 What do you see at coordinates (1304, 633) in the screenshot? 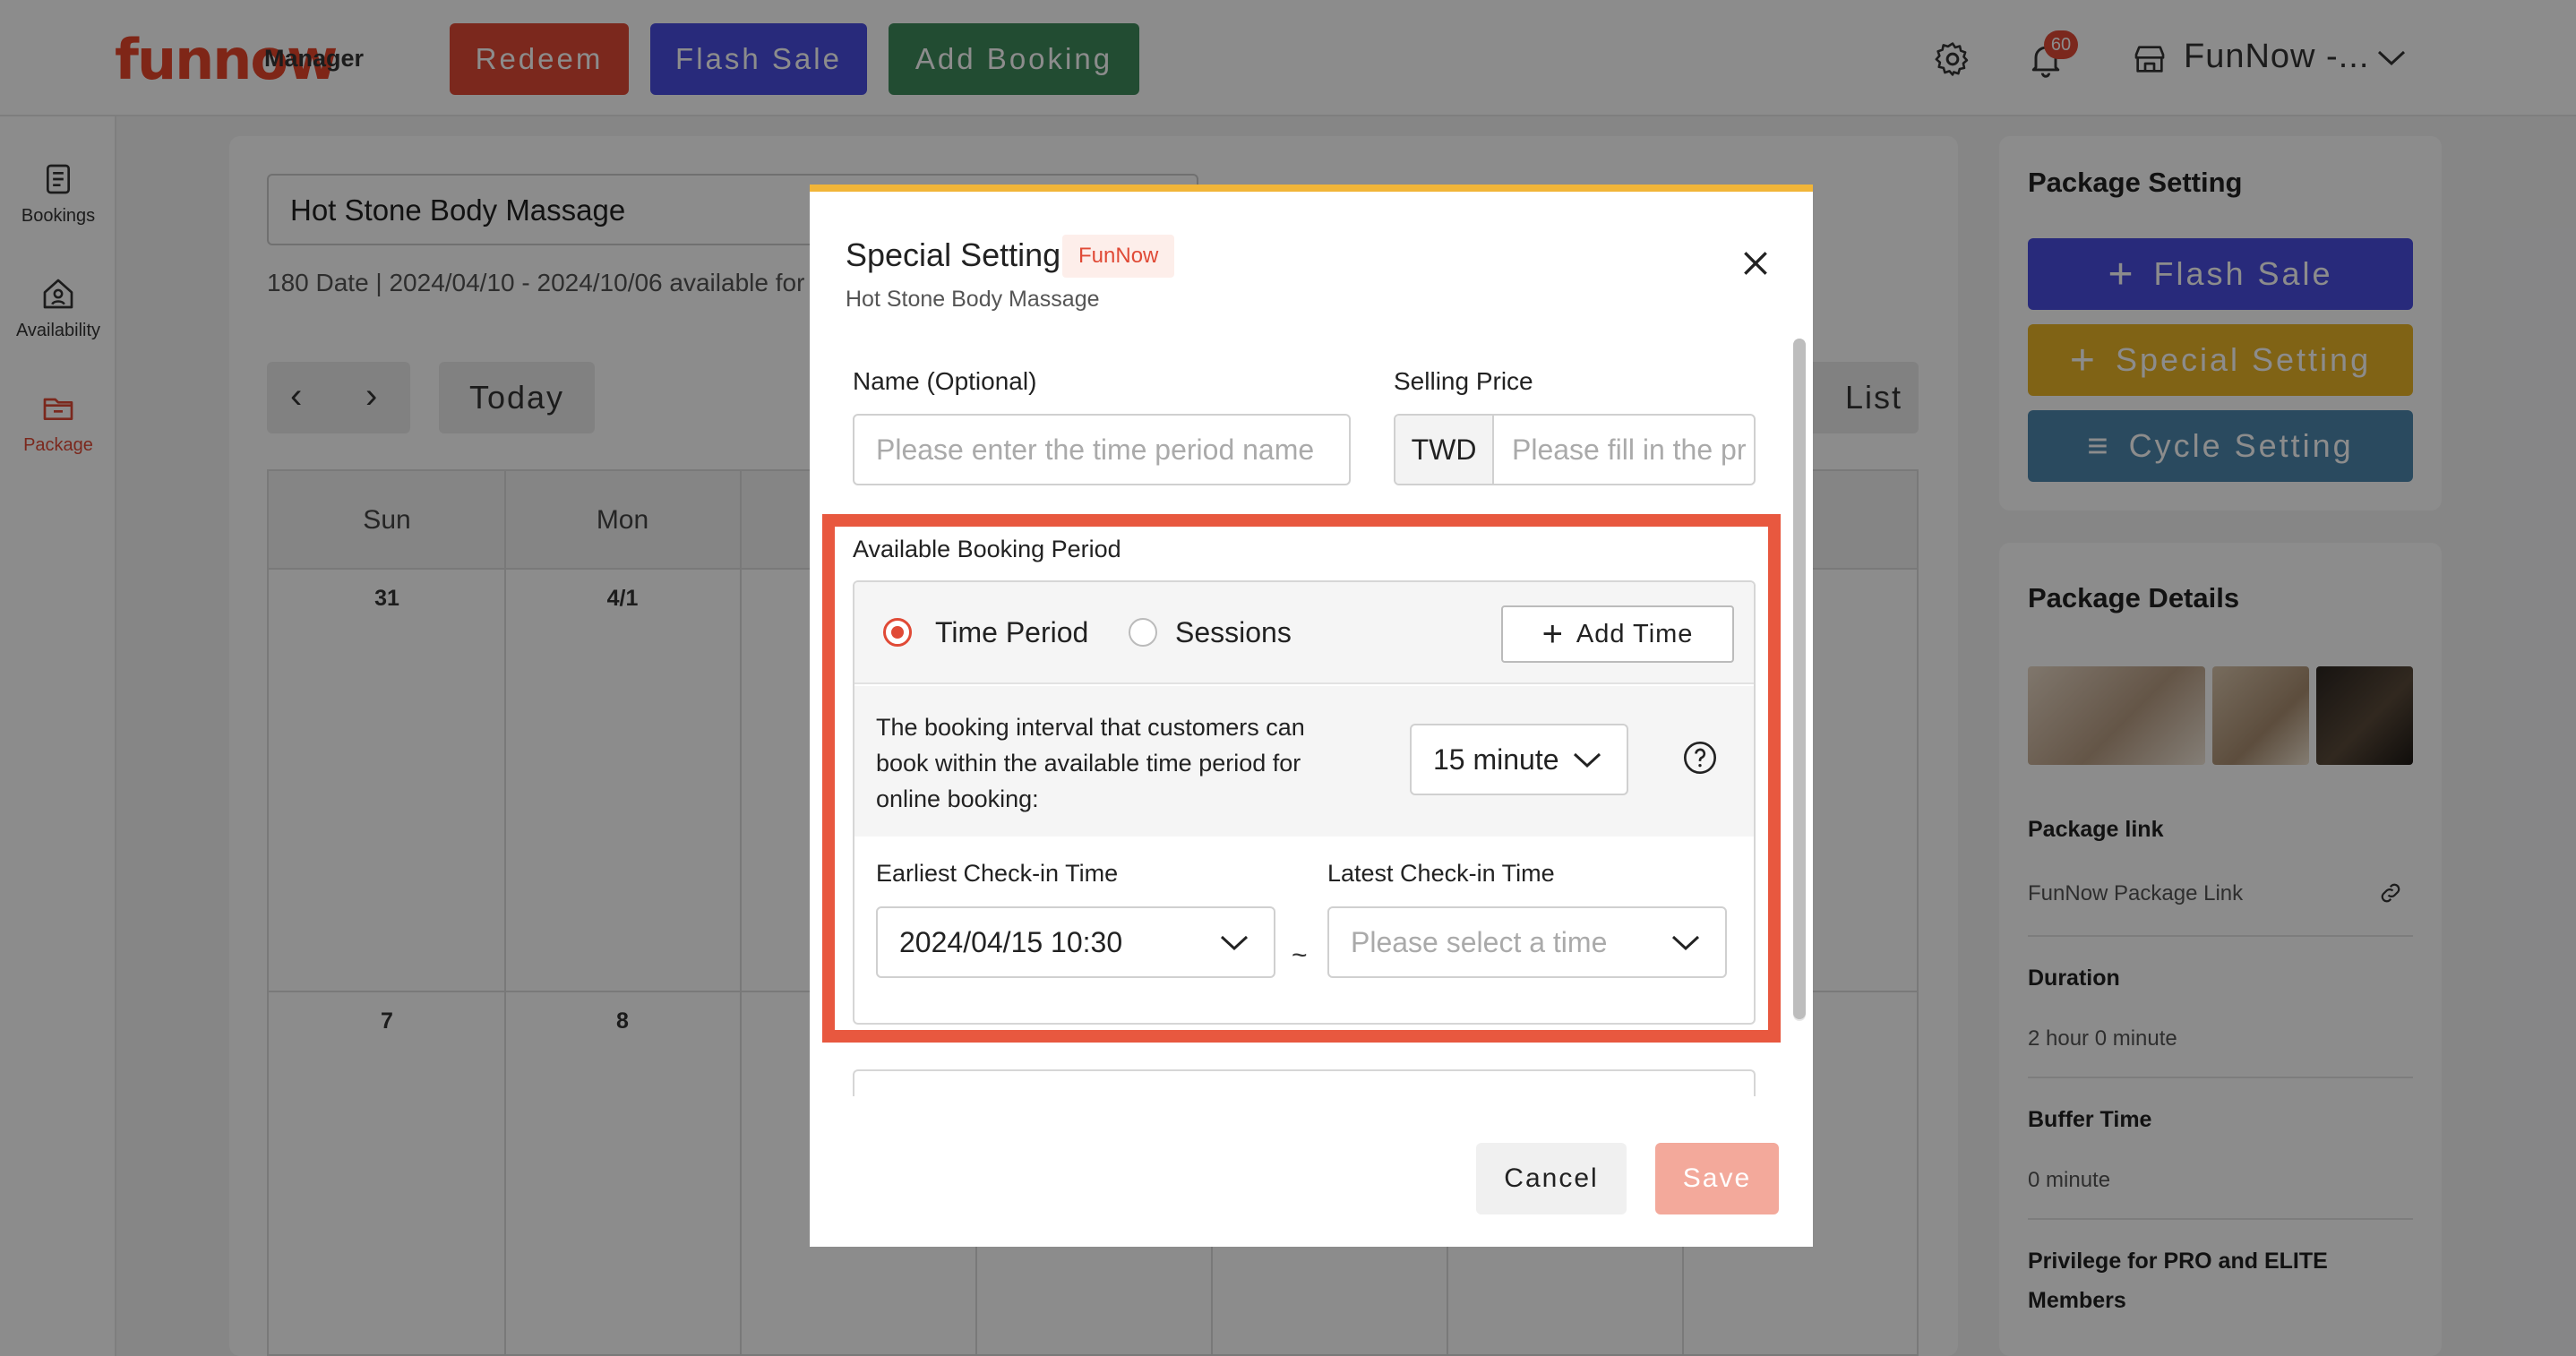
I see `booking-mode-row: Time Period Sessions + Add Time` at bounding box center [1304, 633].